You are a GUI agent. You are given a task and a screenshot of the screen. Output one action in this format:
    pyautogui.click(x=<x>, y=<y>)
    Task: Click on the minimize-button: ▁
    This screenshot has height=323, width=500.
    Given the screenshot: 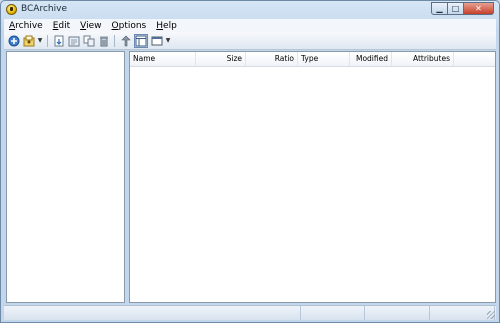 What is the action you would take?
    pyautogui.click(x=439, y=8)
    